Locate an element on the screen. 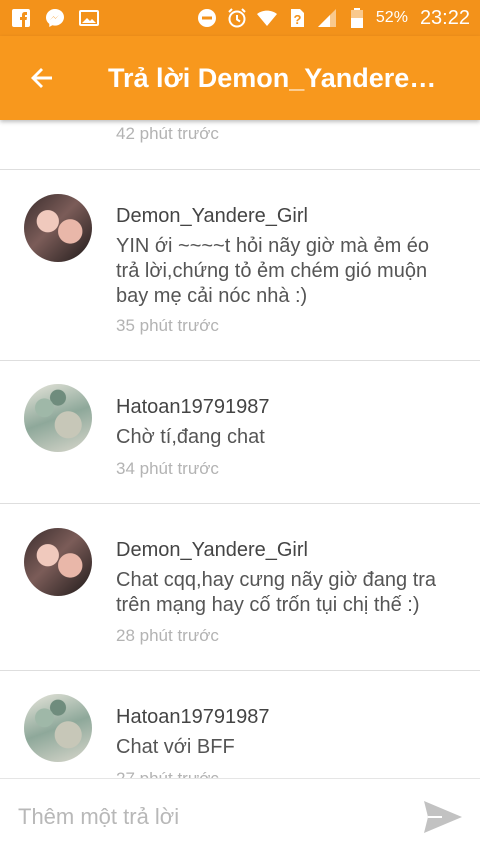  comment-time: 27 phút trước is located at coordinates (167, 773).